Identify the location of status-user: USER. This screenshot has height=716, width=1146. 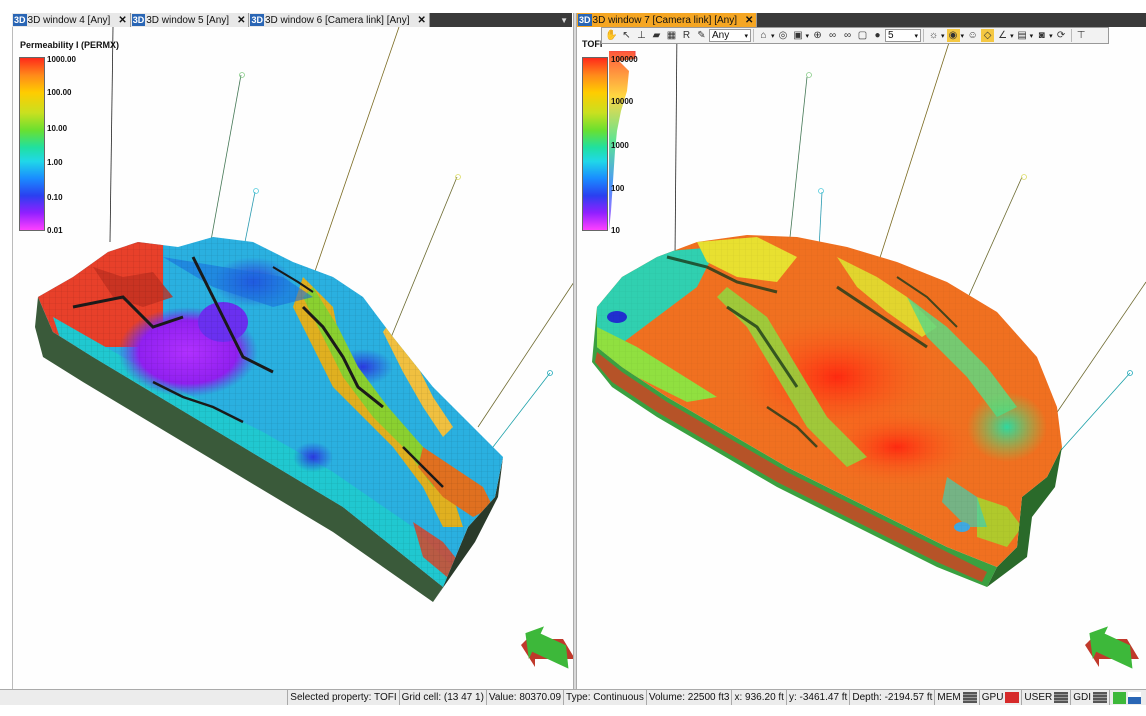
(1045, 697).